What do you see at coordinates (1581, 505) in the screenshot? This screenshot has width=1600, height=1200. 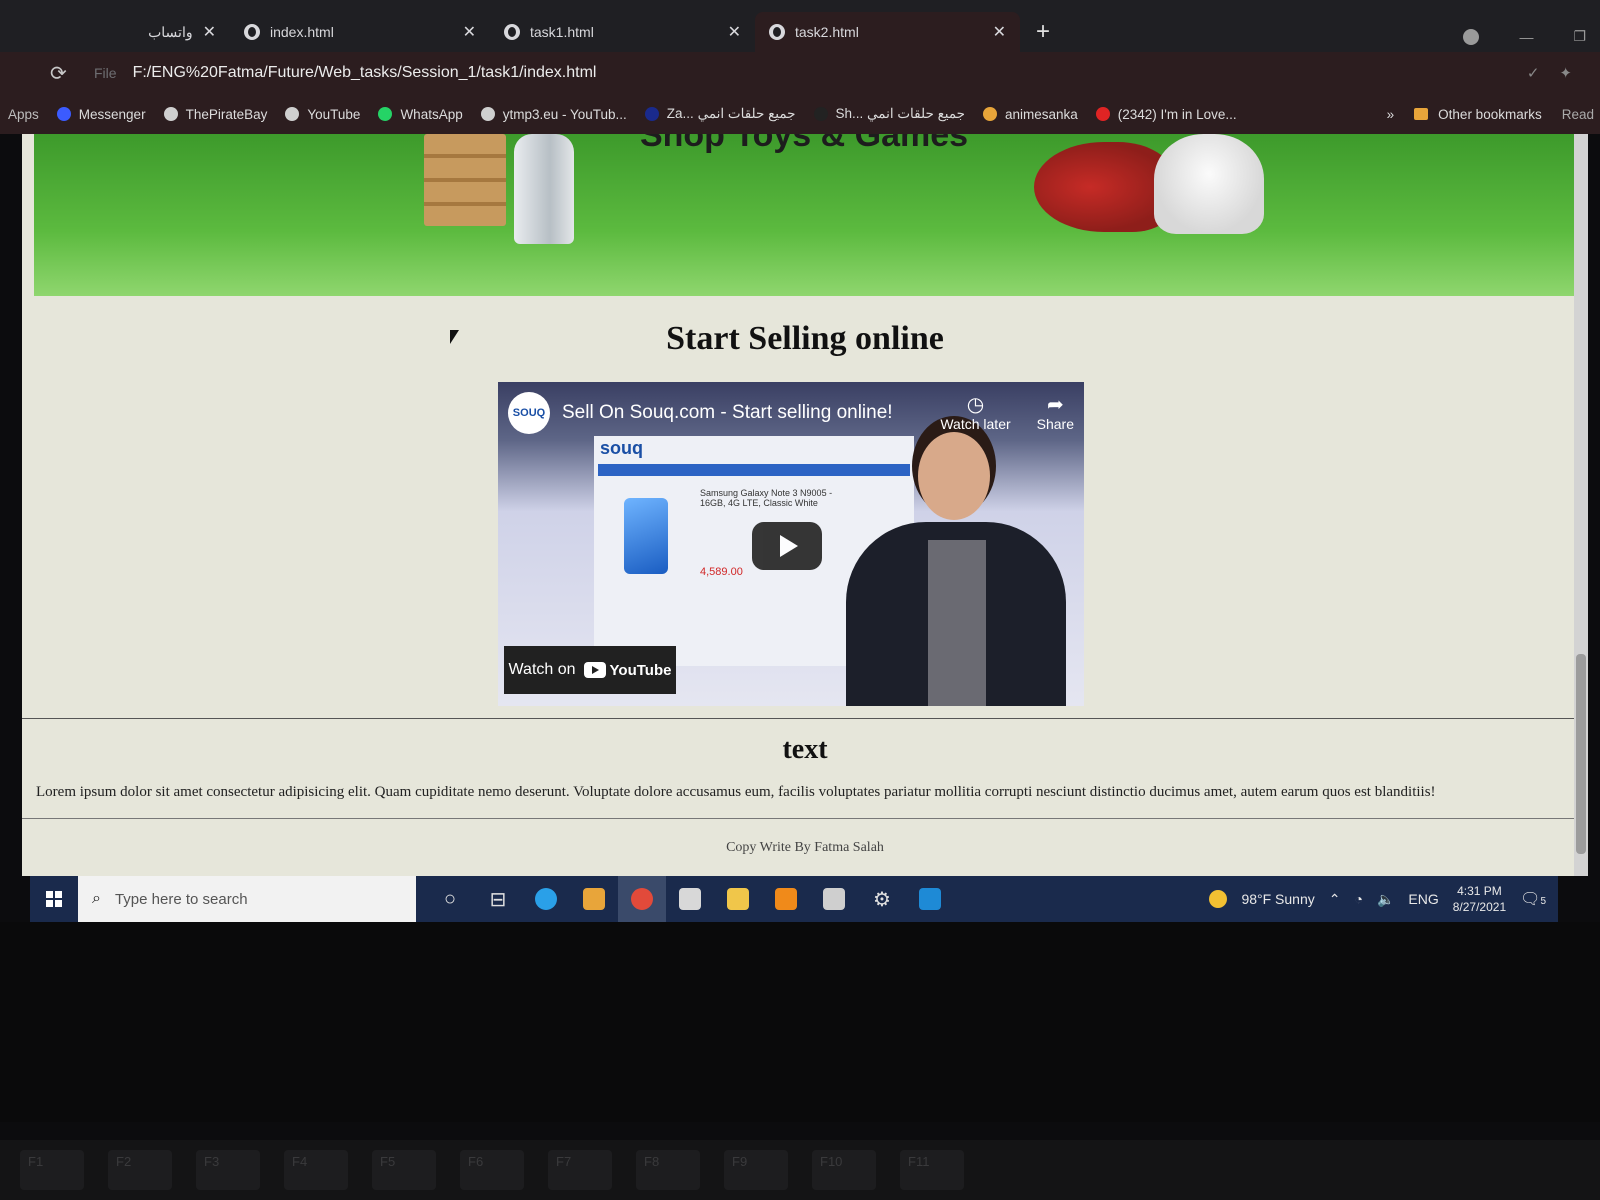 I see `scrollbar` at bounding box center [1581, 505].